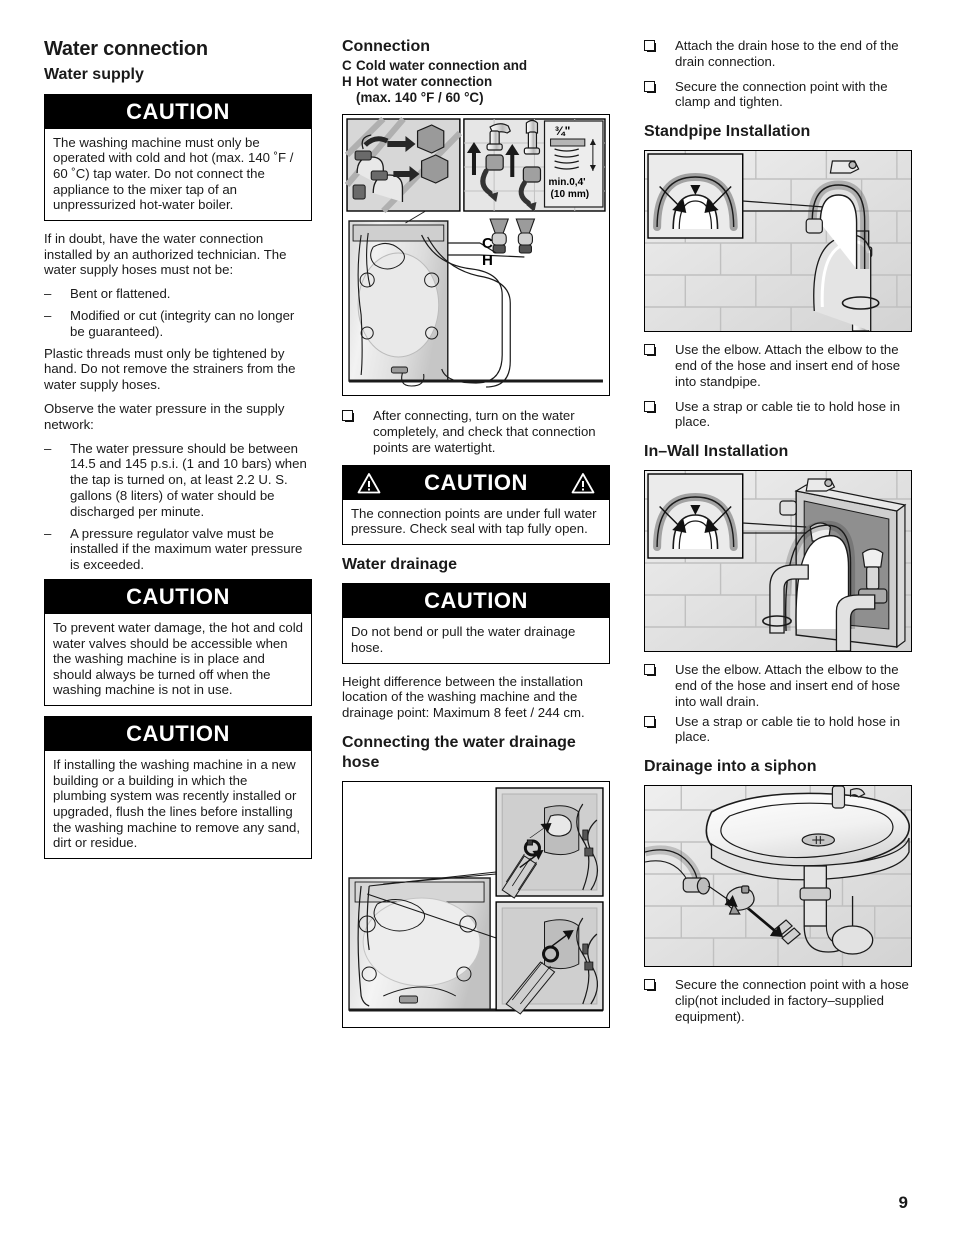 This screenshot has height=1235, width=954. I want to click on inset-hose-attach, so click(549, 843).